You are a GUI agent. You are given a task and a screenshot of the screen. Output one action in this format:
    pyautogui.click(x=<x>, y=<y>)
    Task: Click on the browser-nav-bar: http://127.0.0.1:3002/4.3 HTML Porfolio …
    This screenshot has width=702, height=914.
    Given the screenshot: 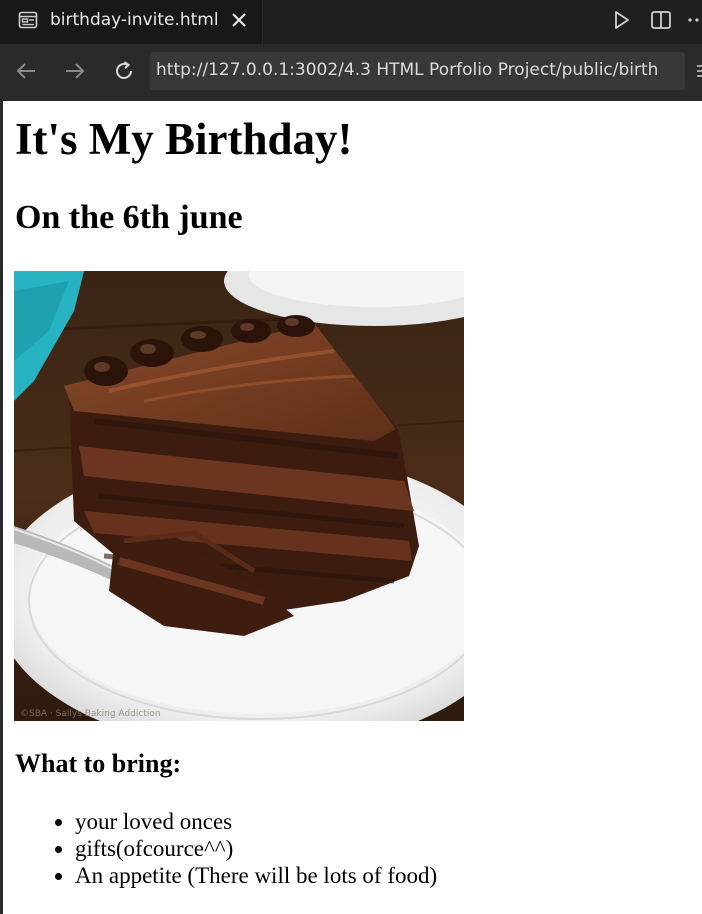 What is the action you would take?
    pyautogui.click(x=351, y=71)
    